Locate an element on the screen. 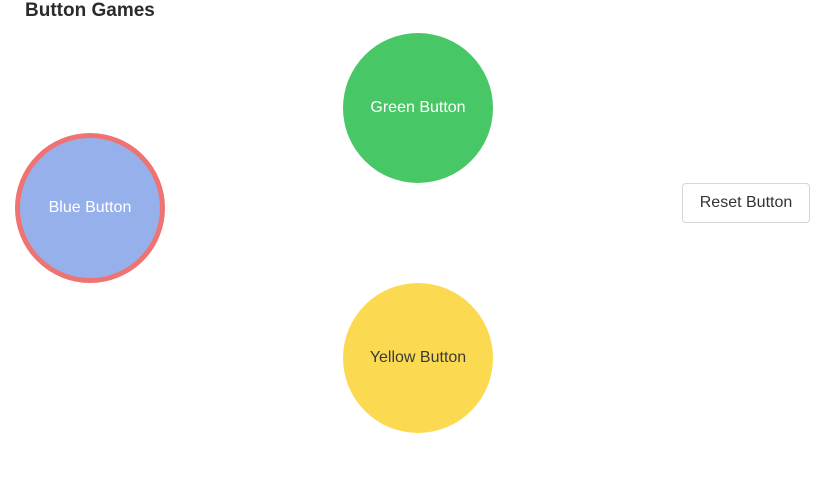 The height and width of the screenshot is (496, 831). blue-button: Blue Button is located at coordinates (90, 208).